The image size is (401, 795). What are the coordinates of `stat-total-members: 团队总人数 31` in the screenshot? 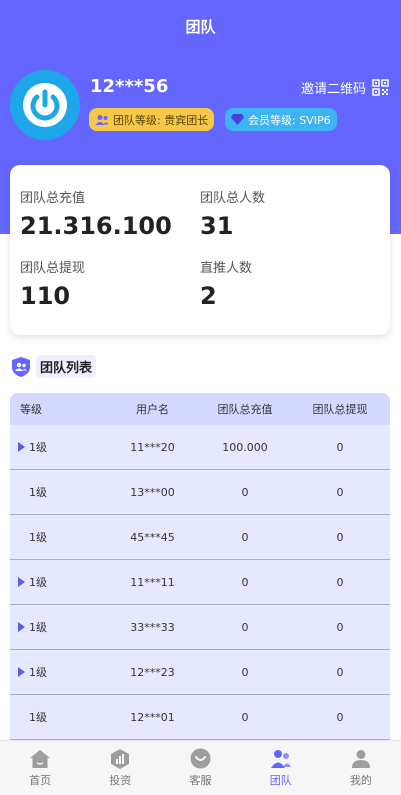 It's located at (232, 213).